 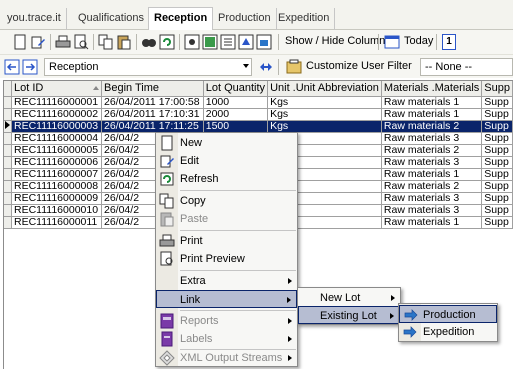 I want to click on new-document-icon, so click(x=20, y=42).